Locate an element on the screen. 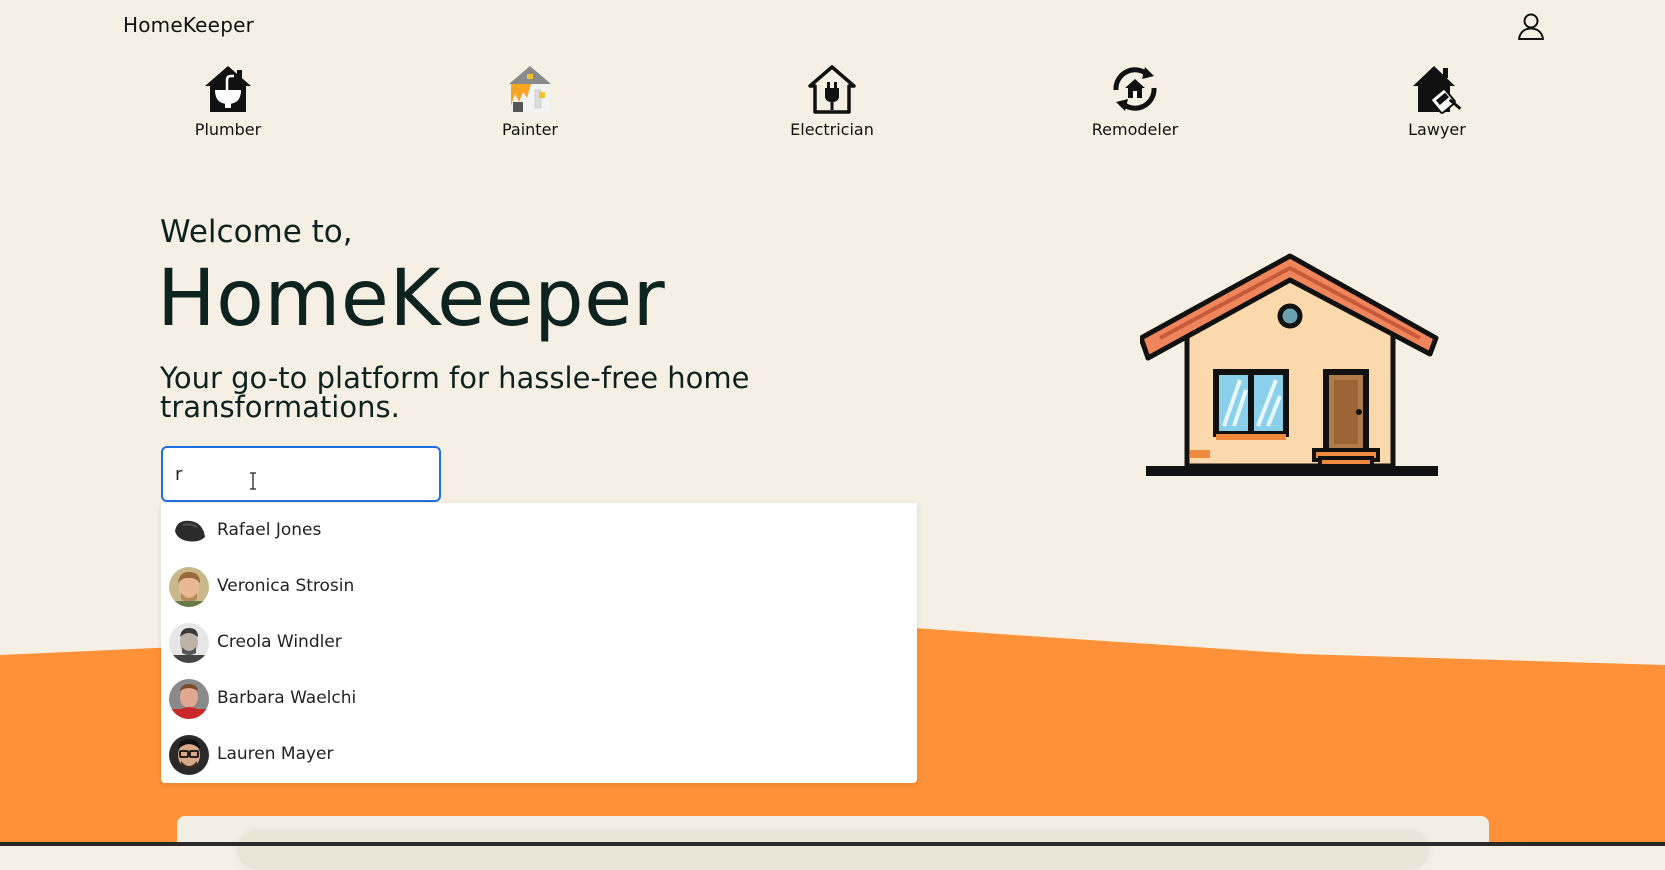 This screenshot has width=1665, height=870. category-remodeler: Remodeler is located at coordinates (1135, 100).